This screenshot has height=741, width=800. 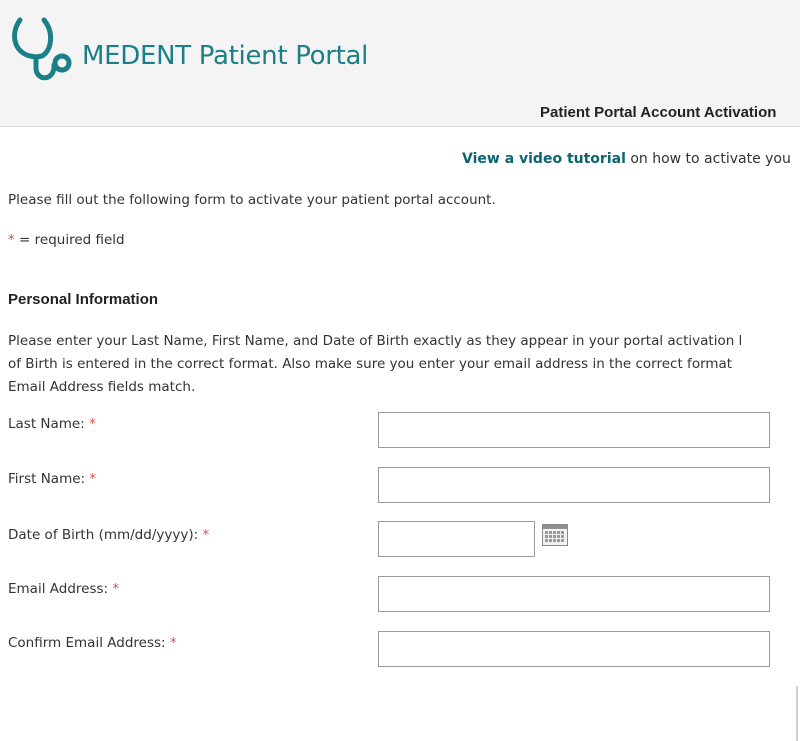 I want to click on stethoscope-icon, so click(x=42, y=49).